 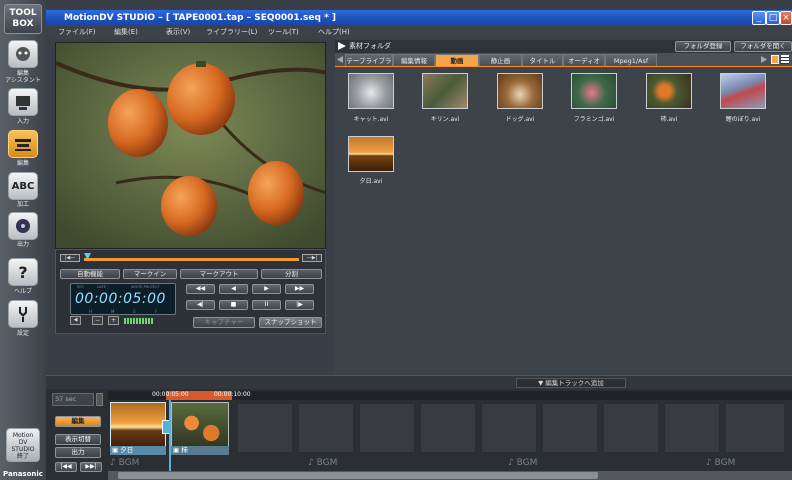 What do you see at coordinates (500, 60) in the screenshot?
I see `tab-still: 静止画` at bounding box center [500, 60].